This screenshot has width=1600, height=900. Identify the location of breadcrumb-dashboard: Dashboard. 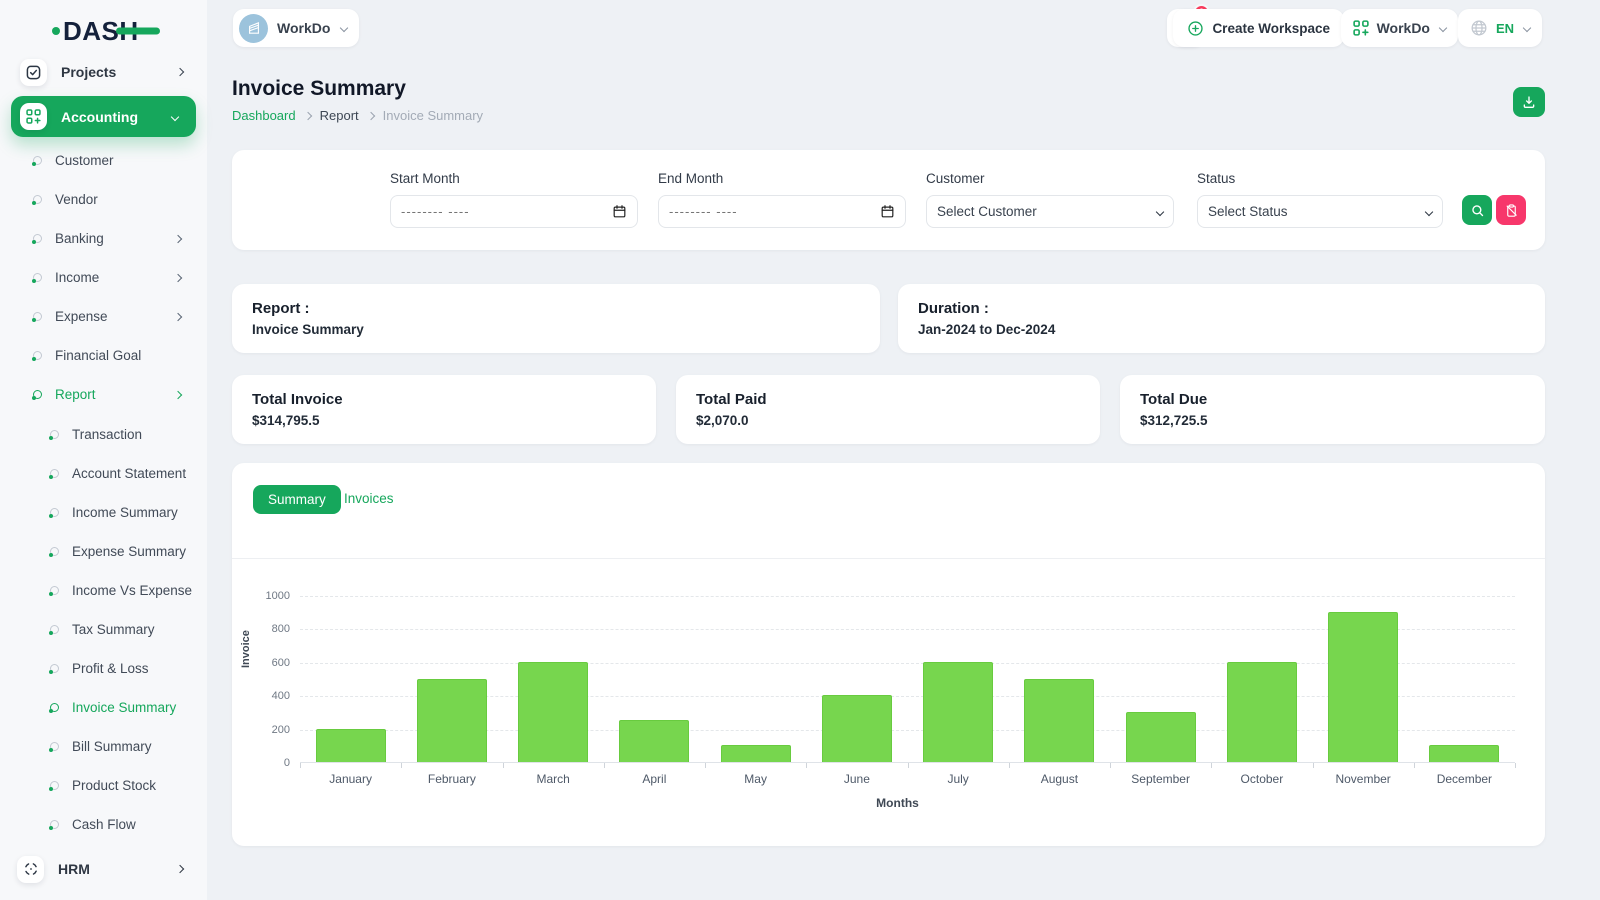
(264, 115).